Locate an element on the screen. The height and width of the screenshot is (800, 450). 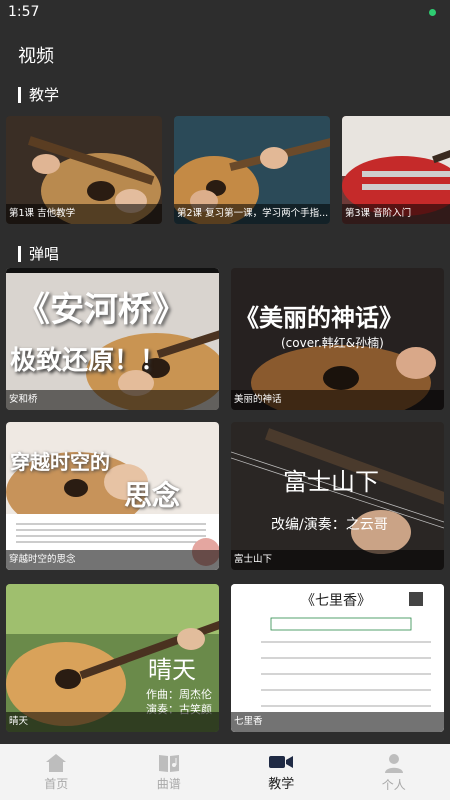
song-caption: 富士山下 is located at coordinates (337, 560).